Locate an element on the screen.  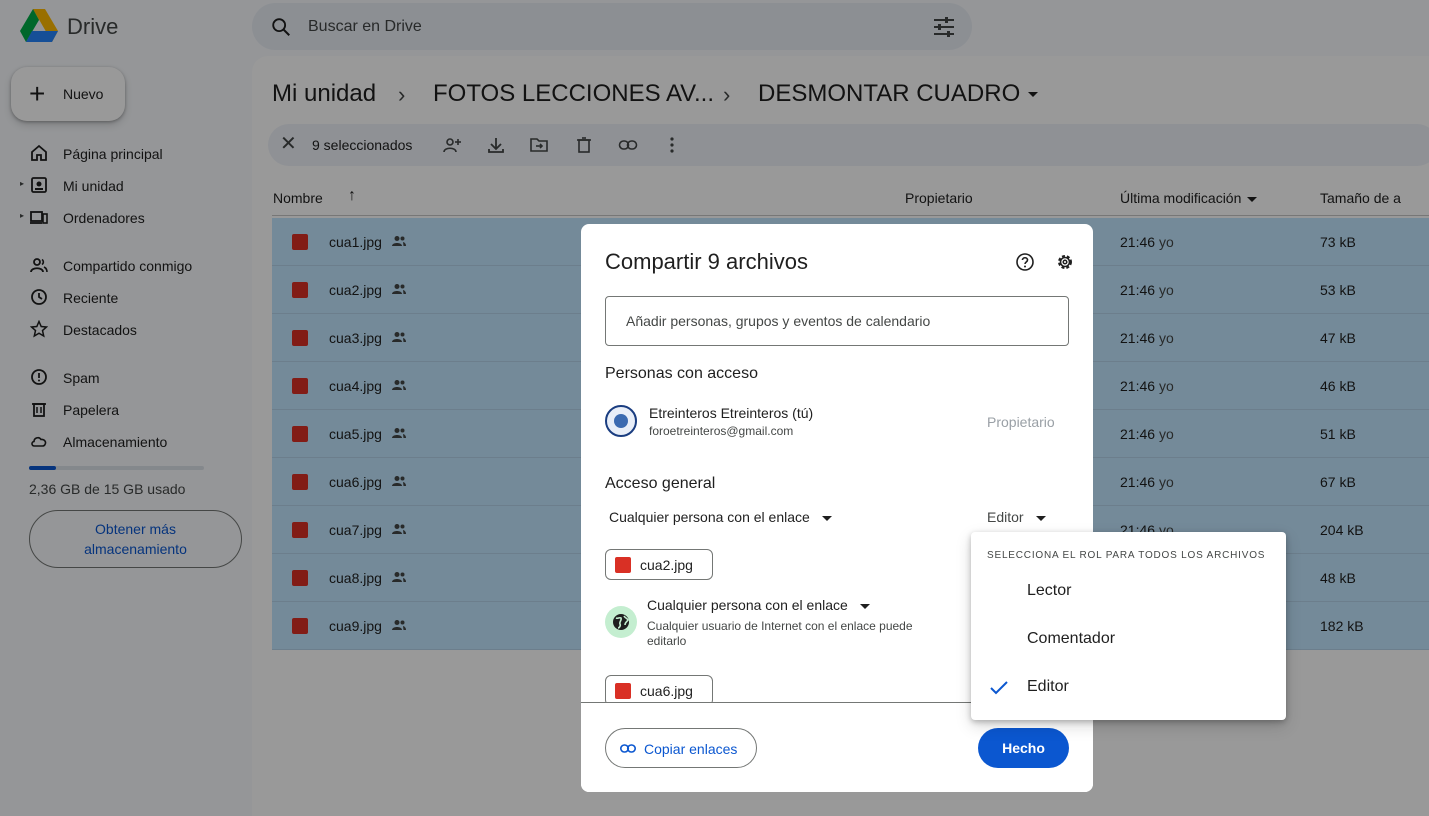
role-option-editor: Editor is located at coordinates (1128, 688).